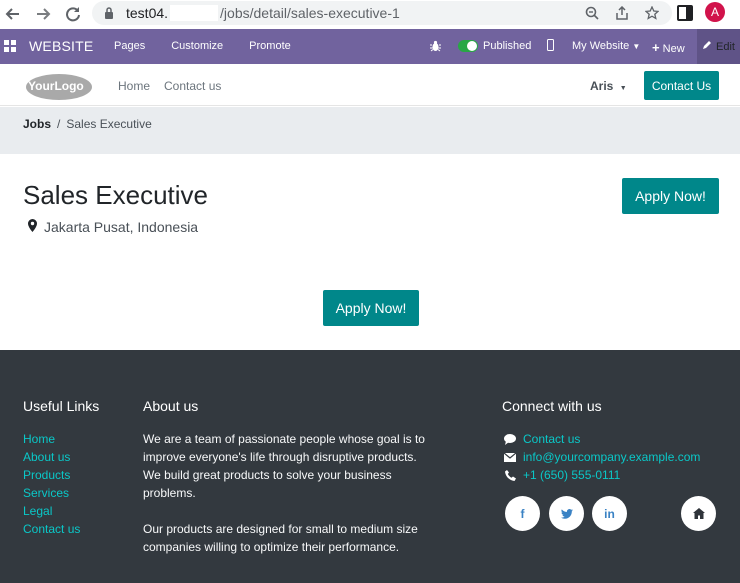  What do you see at coordinates (370, 130) in the screenshot?
I see `breadcrumb-strip: Jobs / Sales Executive` at bounding box center [370, 130].